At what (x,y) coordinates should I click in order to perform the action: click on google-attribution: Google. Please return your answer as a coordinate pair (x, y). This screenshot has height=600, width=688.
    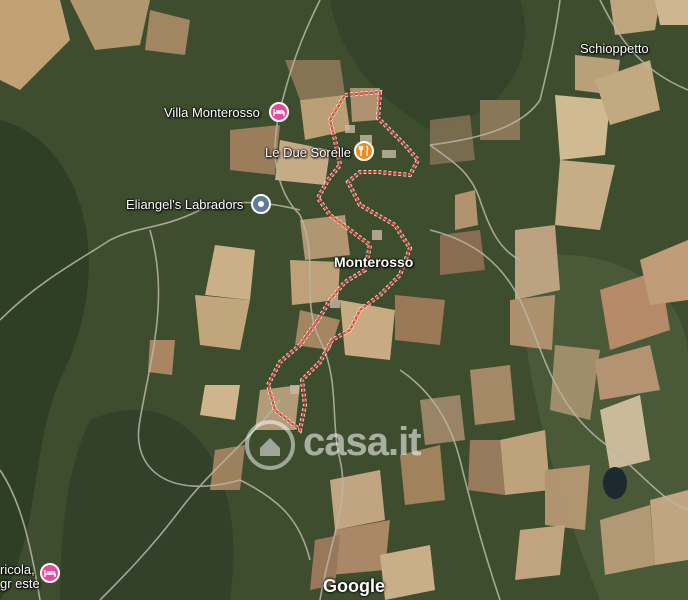
    Looking at the image, I should click on (354, 586).